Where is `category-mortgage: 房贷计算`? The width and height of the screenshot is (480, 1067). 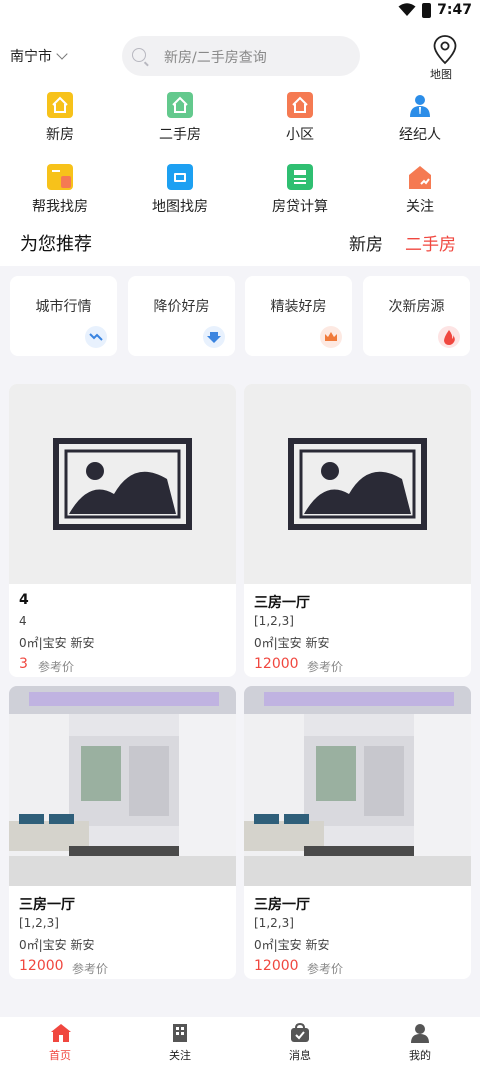 category-mortgage: 房贷计算 is located at coordinates (300, 190).